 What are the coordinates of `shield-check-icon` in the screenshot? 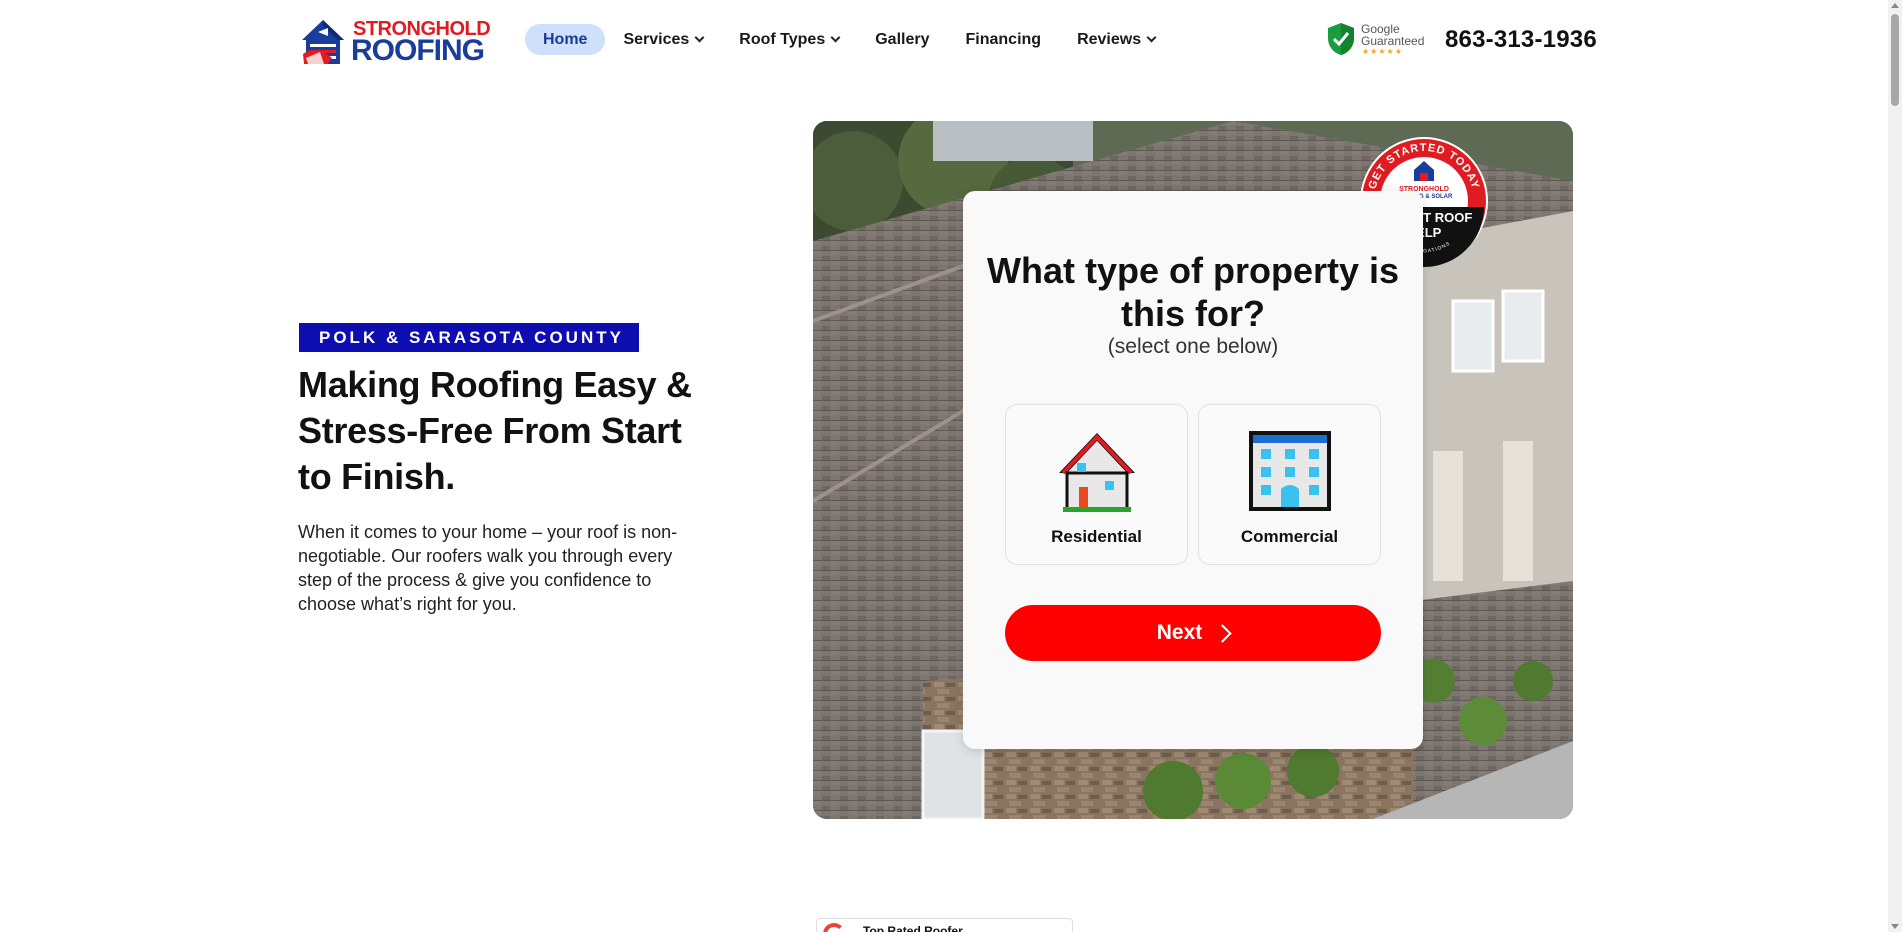 It's located at (1341, 39).